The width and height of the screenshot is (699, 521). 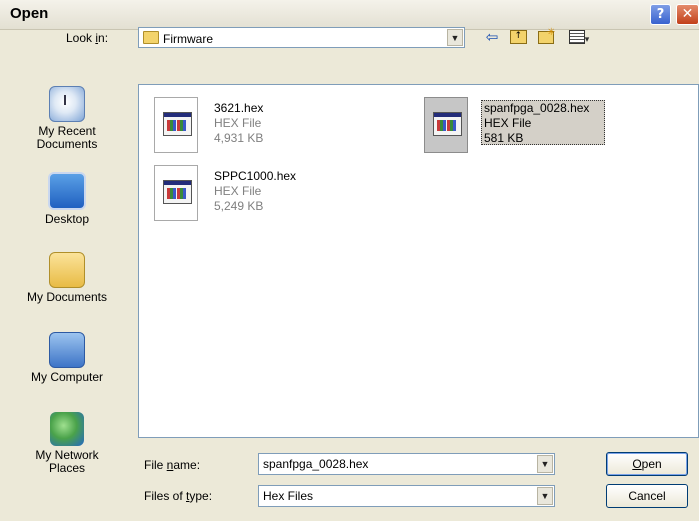 What do you see at coordinates (67, 104) in the screenshot?
I see `recent-documents-icon` at bounding box center [67, 104].